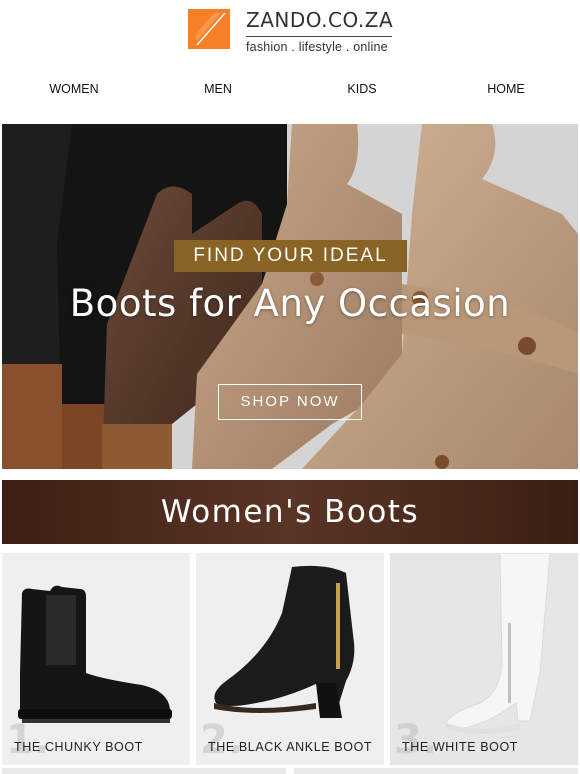 Image resolution: width=580 pixels, height=774 pixels. I want to click on brand-logo: ZANDO.CO.ZA fashion . lifestyle . online, so click(290, 31).